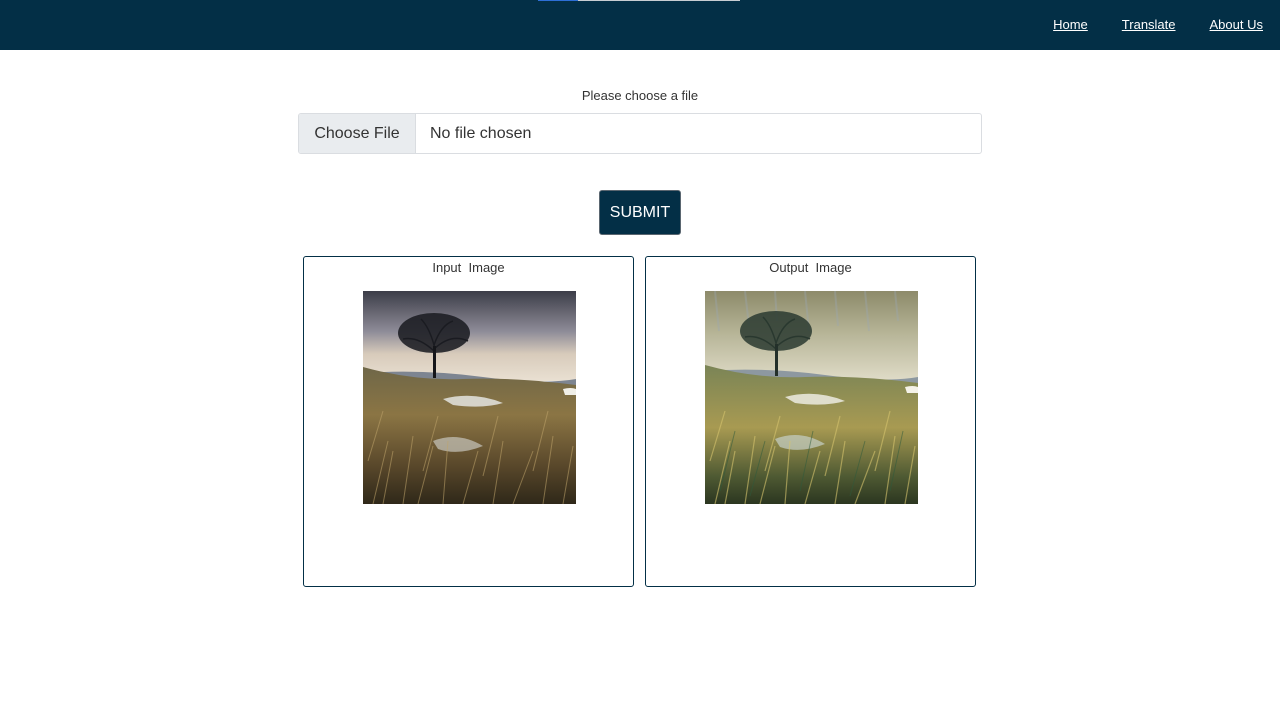  I want to click on nav-links: Home Translate About Us, so click(1158, 25).